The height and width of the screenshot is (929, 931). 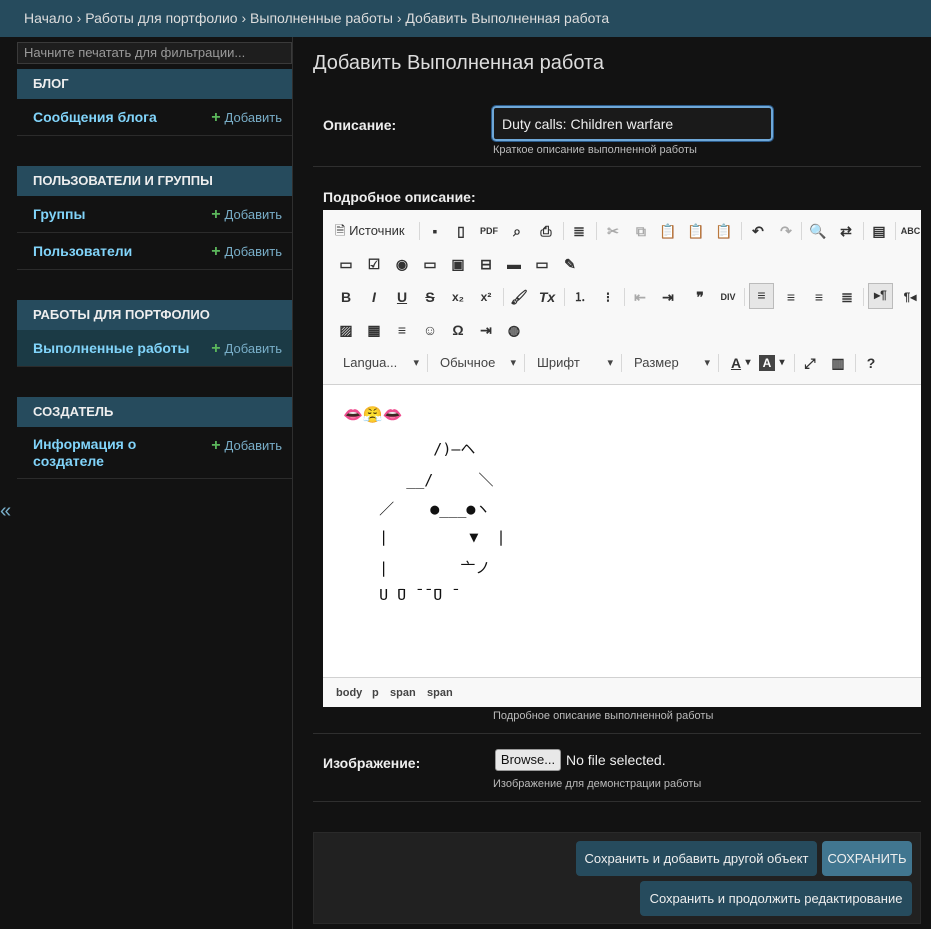 What do you see at coordinates (758, 231) in the screenshot?
I see `undo-icon: ↶` at bounding box center [758, 231].